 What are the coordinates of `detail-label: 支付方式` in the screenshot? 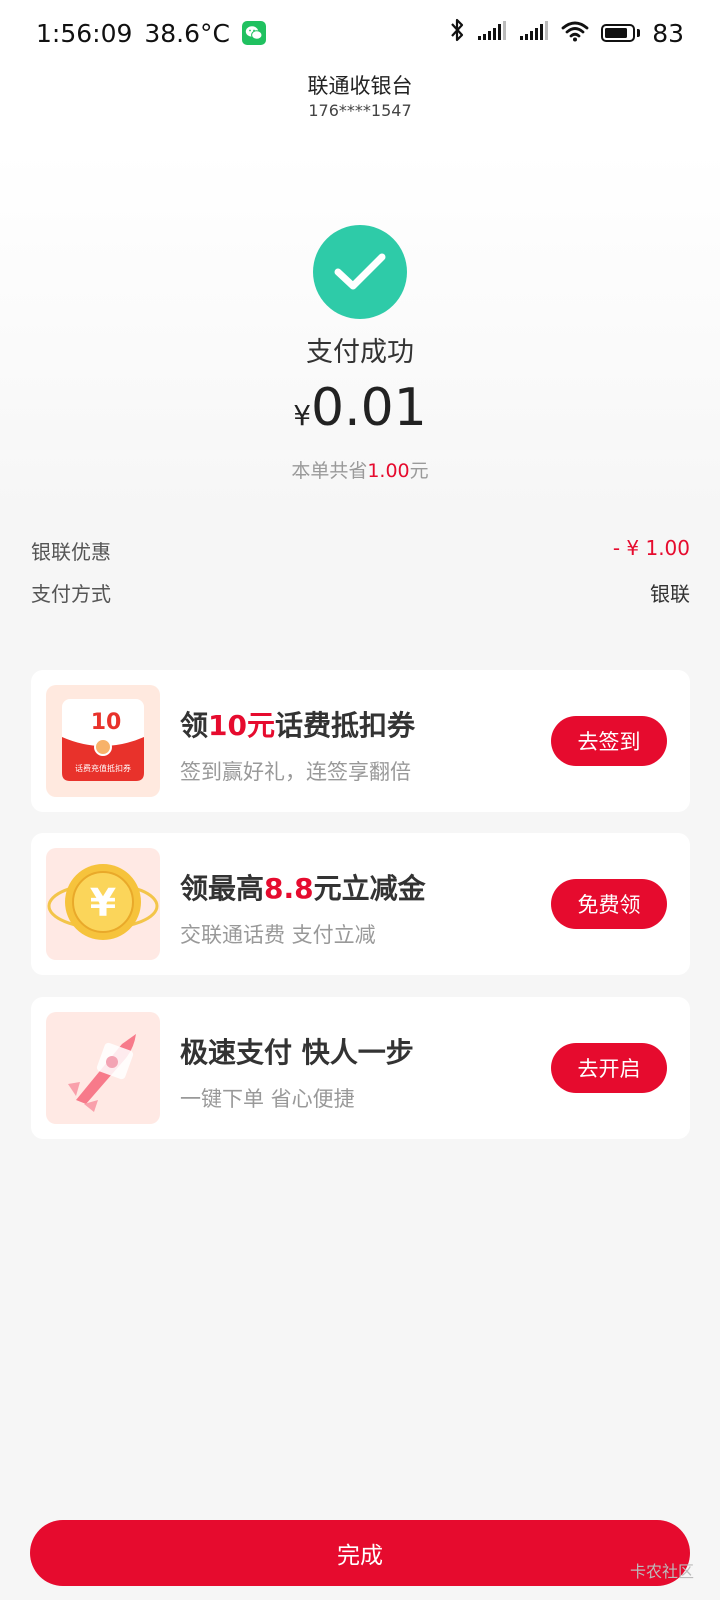 It's located at (71, 594).